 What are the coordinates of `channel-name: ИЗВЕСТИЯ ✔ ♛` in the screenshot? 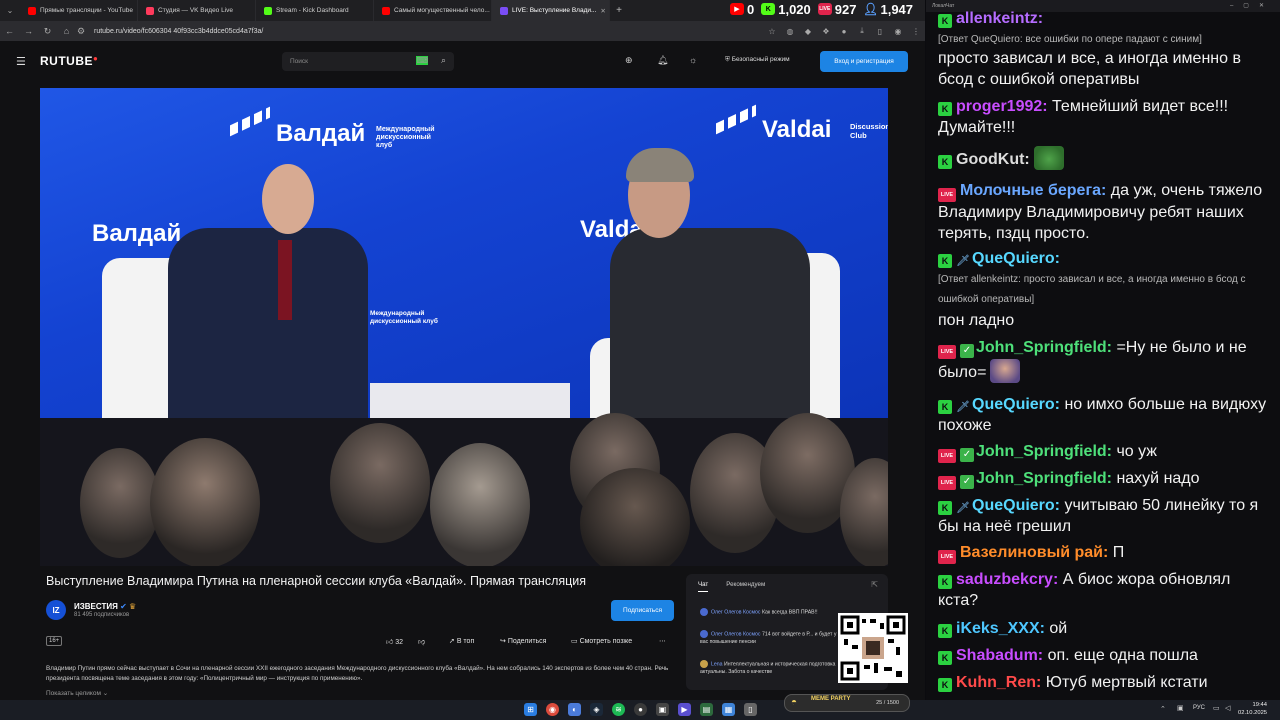 It's located at (105, 606).